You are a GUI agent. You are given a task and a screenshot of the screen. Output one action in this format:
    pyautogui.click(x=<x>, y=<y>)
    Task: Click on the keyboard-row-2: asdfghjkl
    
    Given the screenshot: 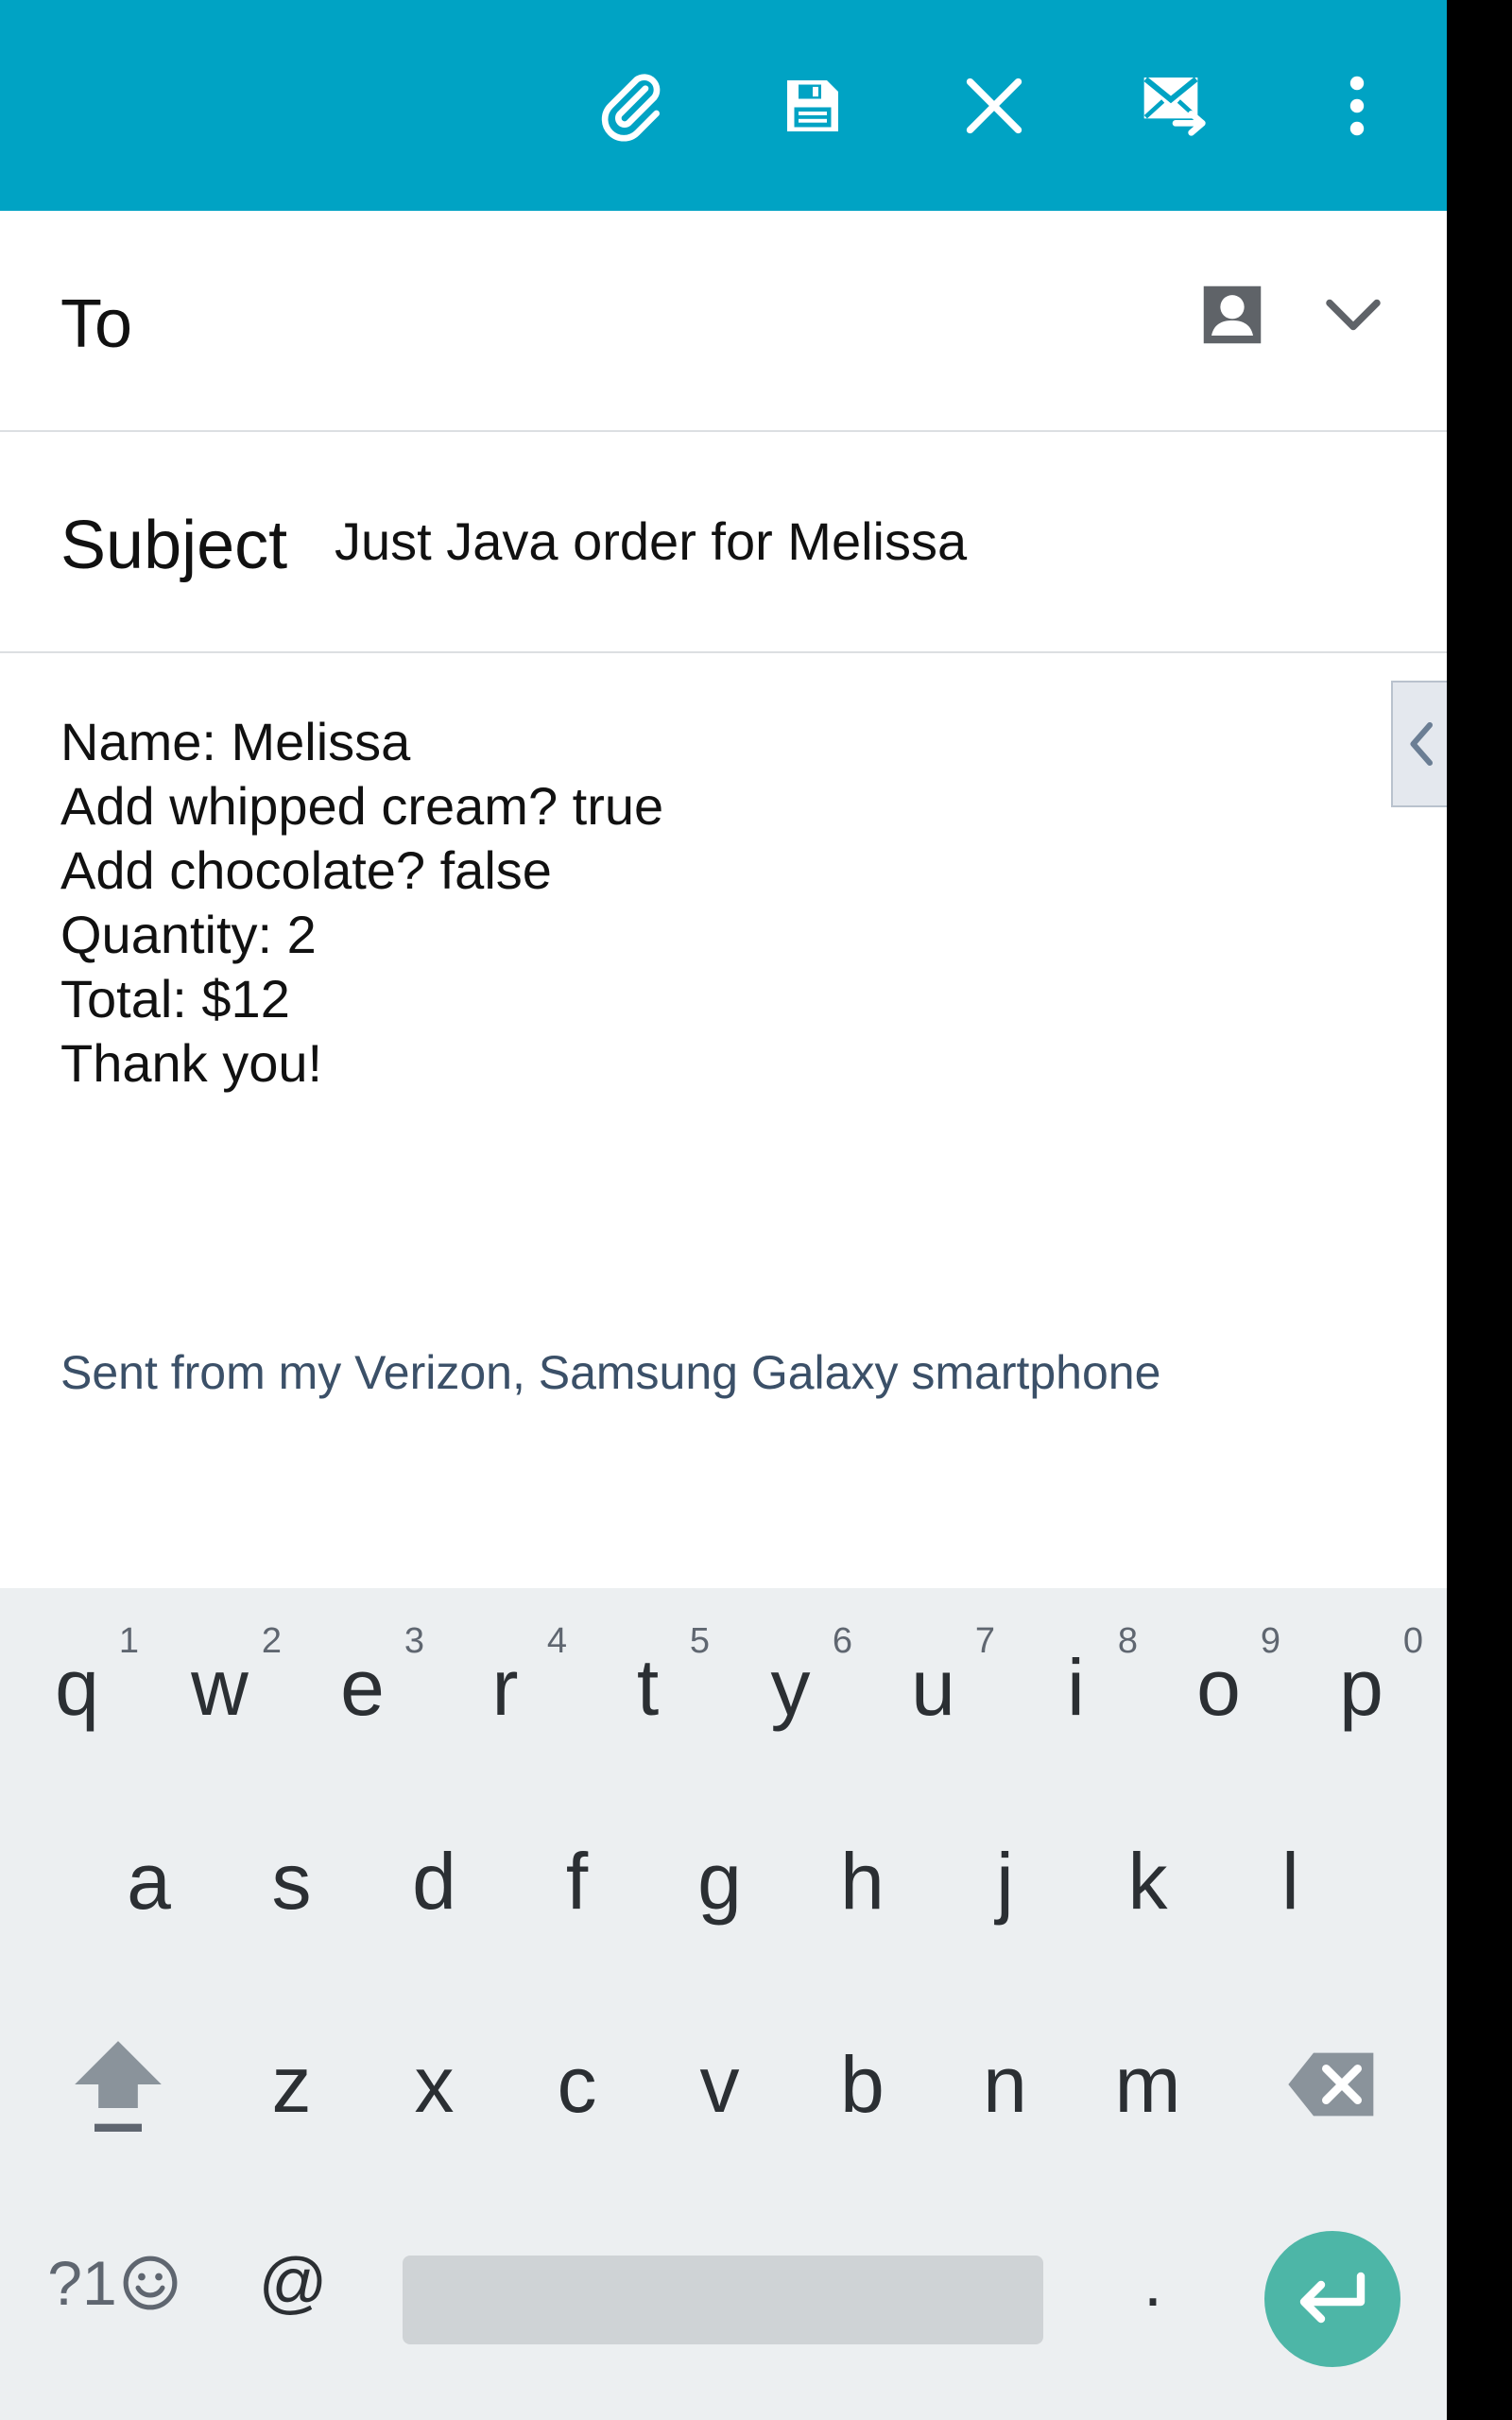 What is the action you would take?
    pyautogui.click(x=723, y=1881)
    